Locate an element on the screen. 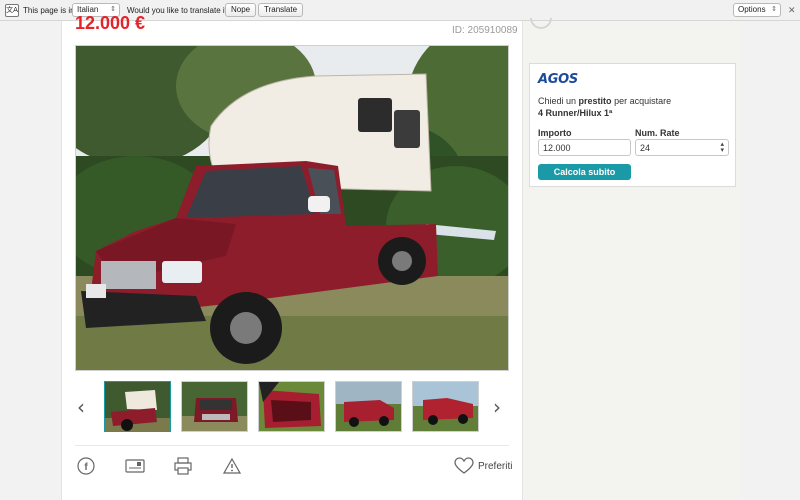 The height and width of the screenshot is (500, 800). action-bar: f Preferiti is located at coordinates (295, 468).